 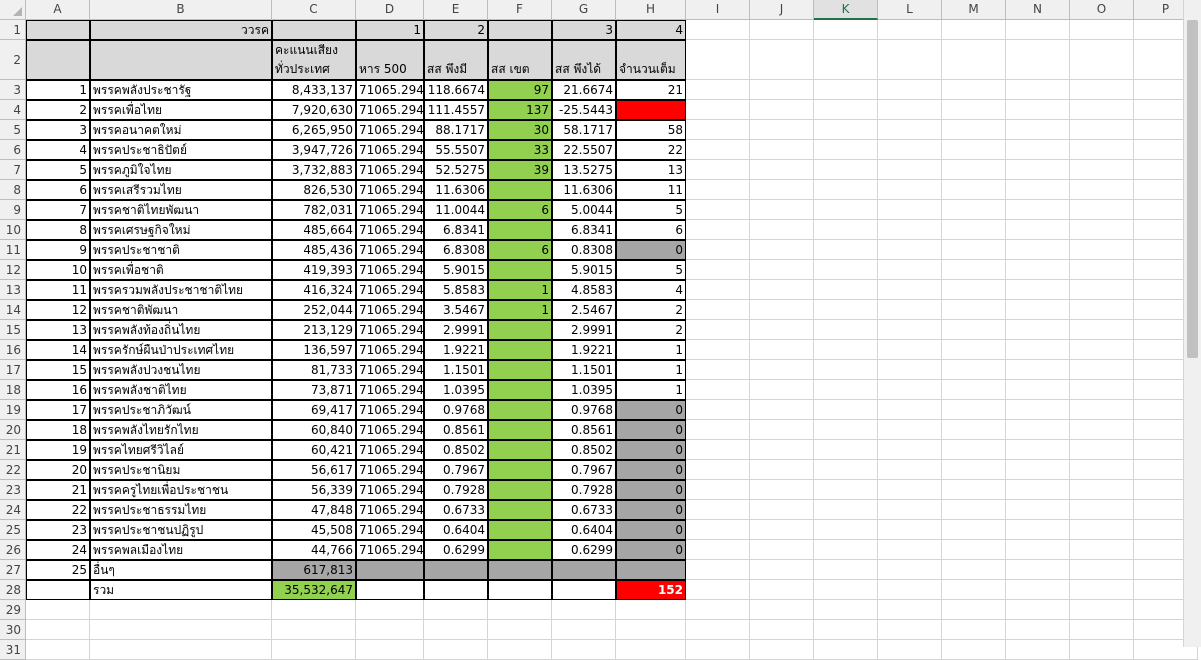 What do you see at coordinates (58, 590) in the screenshot?
I see `cell-a` at bounding box center [58, 590].